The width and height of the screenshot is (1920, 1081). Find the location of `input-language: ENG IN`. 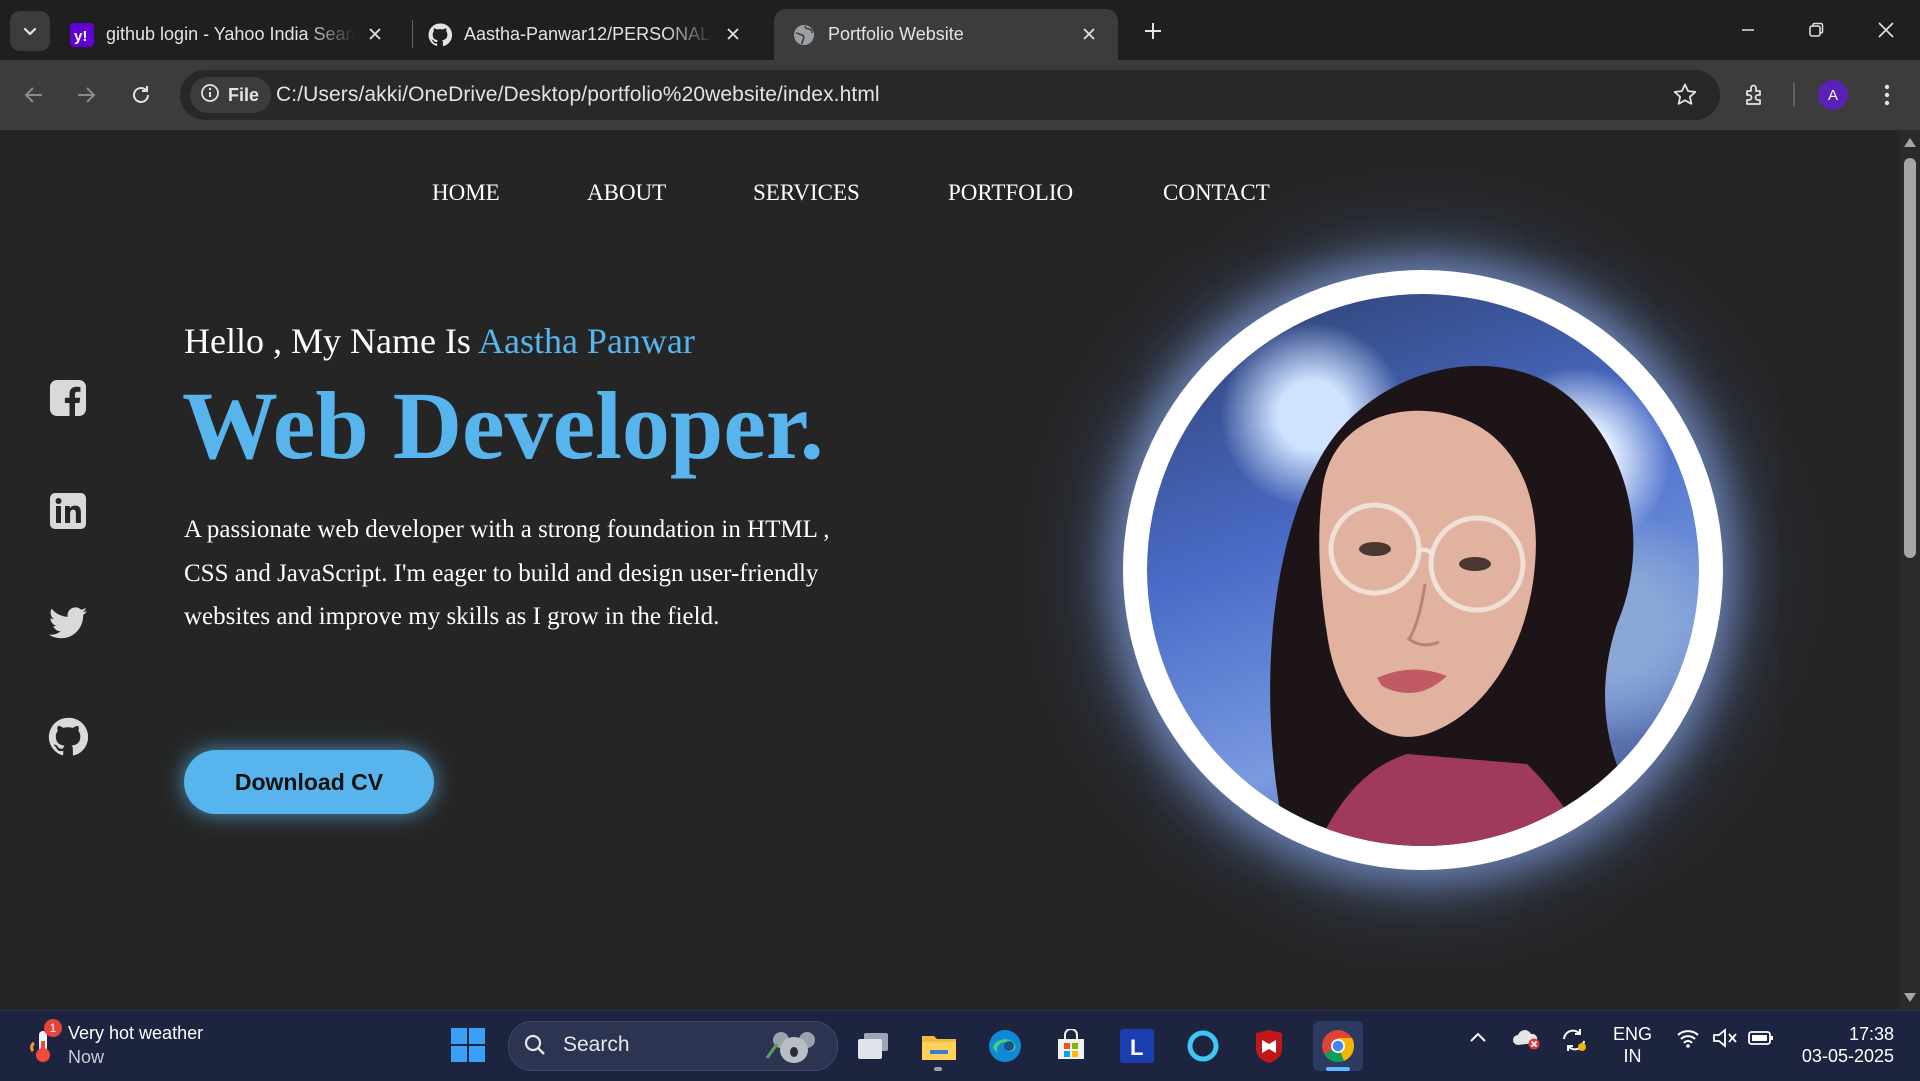

input-language: ENG IN is located at coordinates (1632, 1045).